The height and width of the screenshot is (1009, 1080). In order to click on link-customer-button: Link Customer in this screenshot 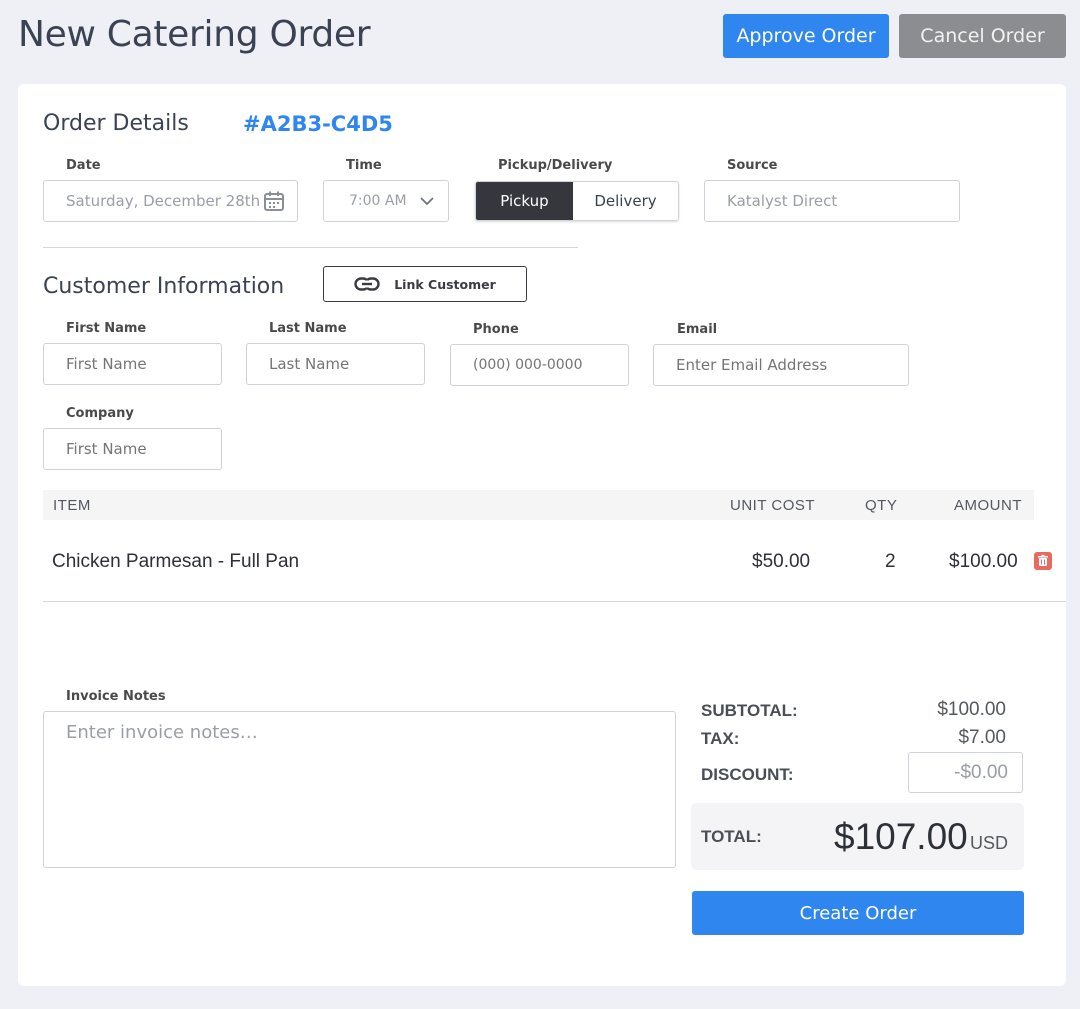, I will do `click(425, 284)`.